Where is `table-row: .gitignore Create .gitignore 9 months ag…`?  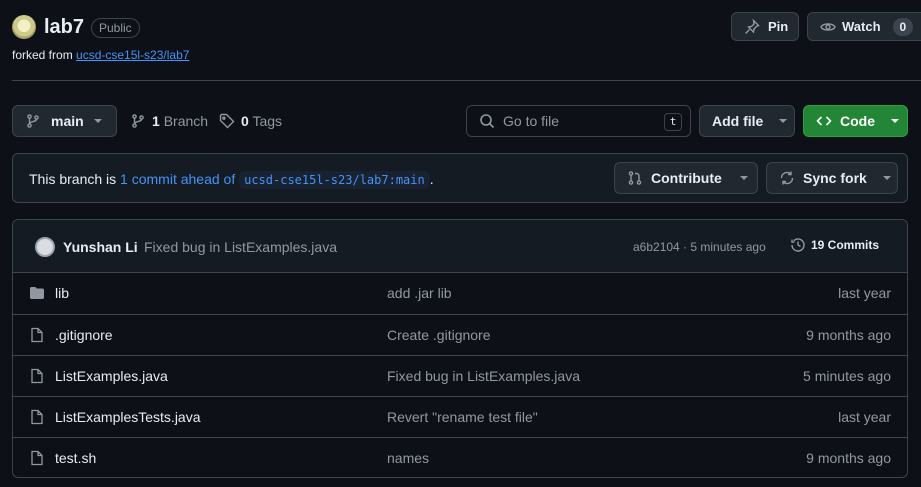
table-row: .gitignore Create .gitignore 9 months ag… is located at coordinates (460, 334).